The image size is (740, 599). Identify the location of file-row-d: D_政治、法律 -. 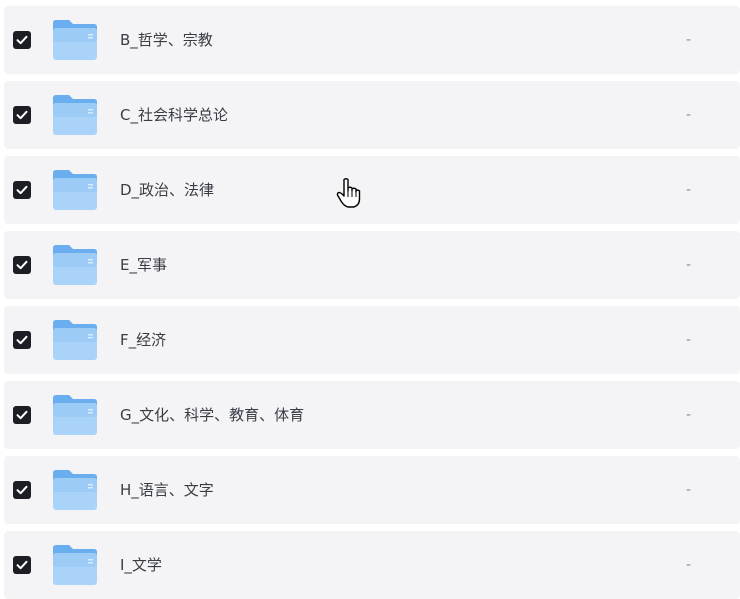
(372, 190).